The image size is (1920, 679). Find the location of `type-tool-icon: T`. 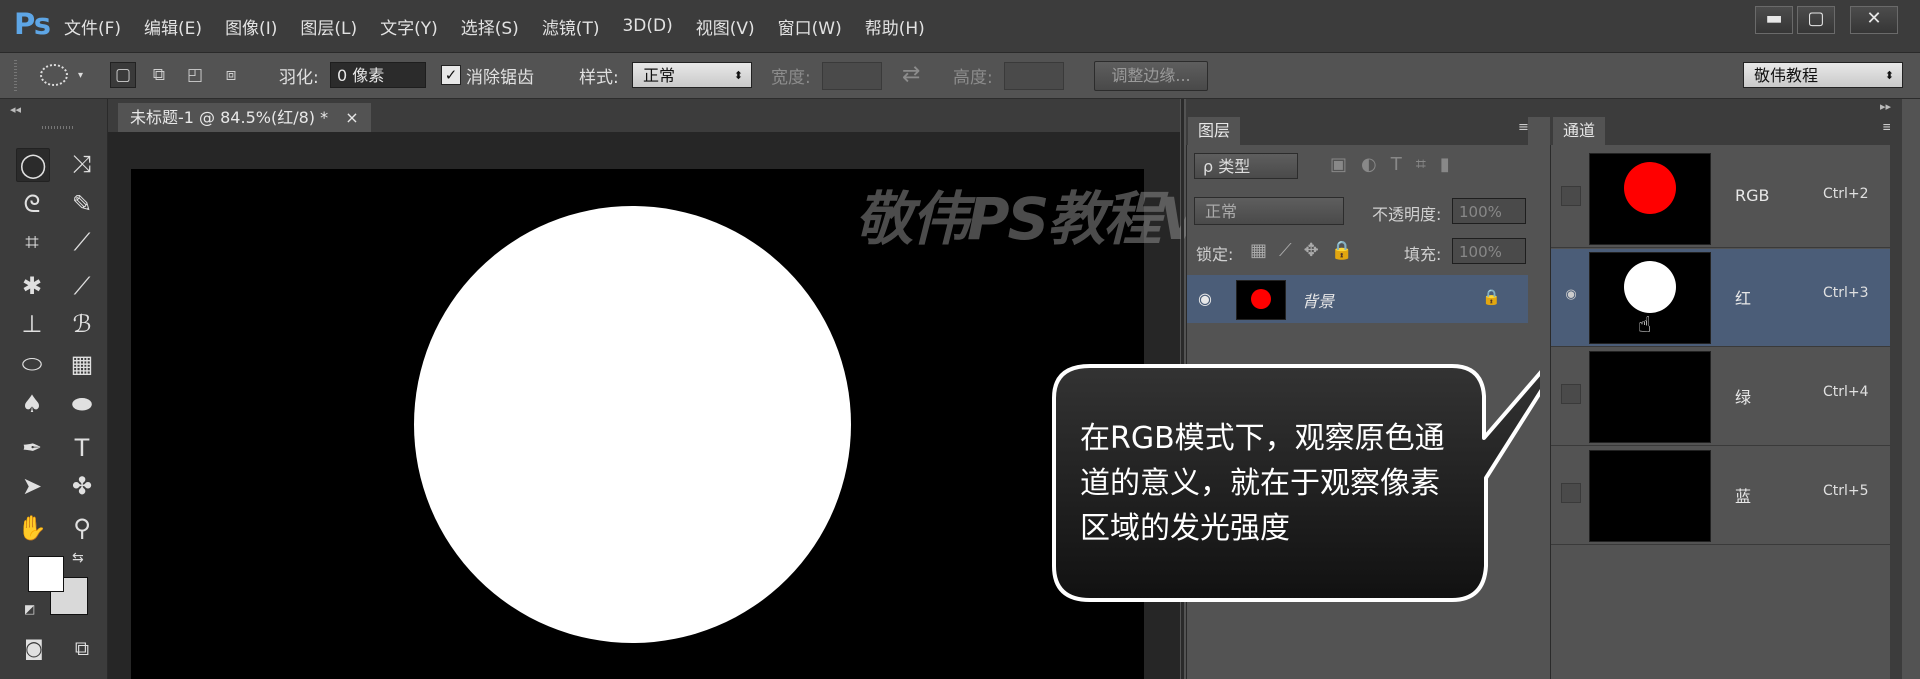

type-tool-icon: T is located at coordinates (82, 448).